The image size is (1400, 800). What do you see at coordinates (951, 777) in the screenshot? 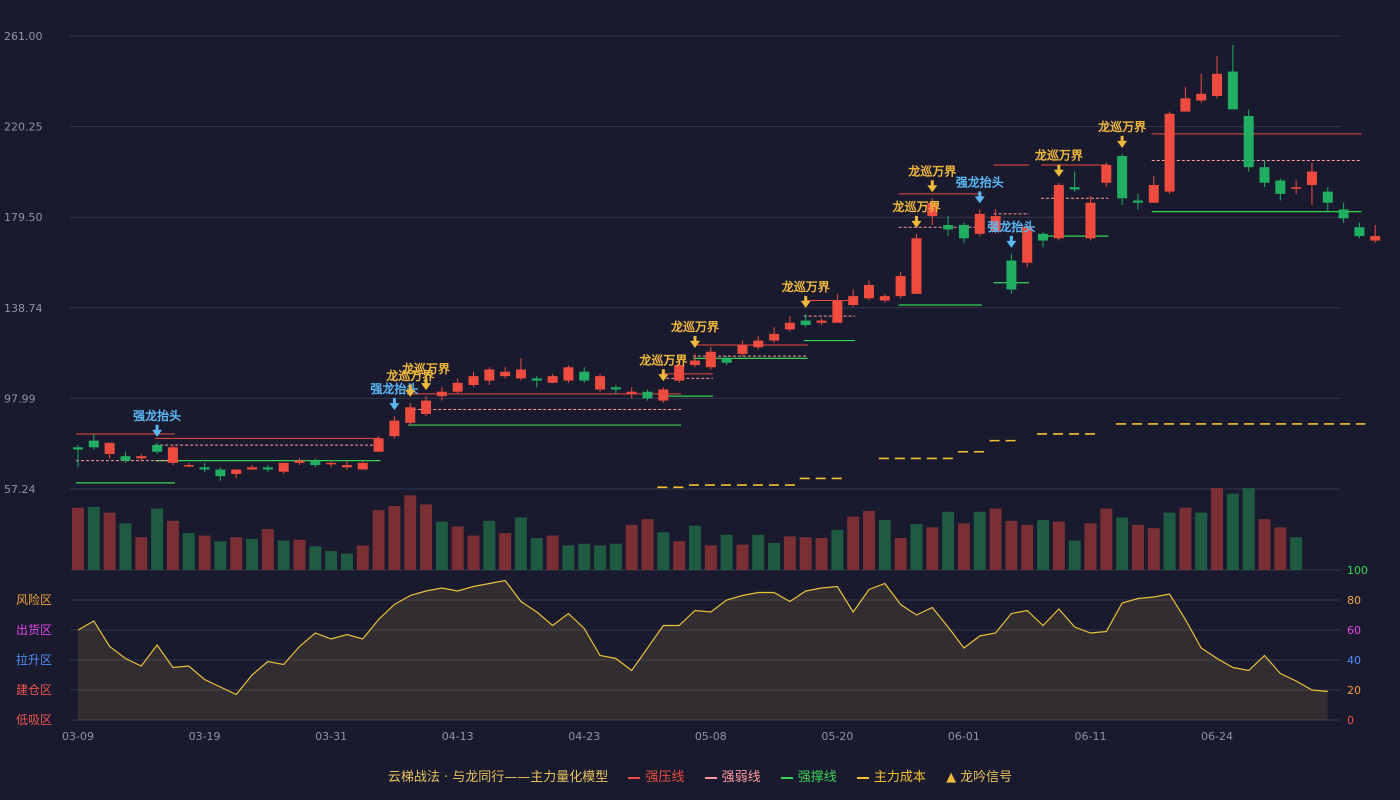
I see `legend-signal-icon: ▲` at bounding box center [951, 777].